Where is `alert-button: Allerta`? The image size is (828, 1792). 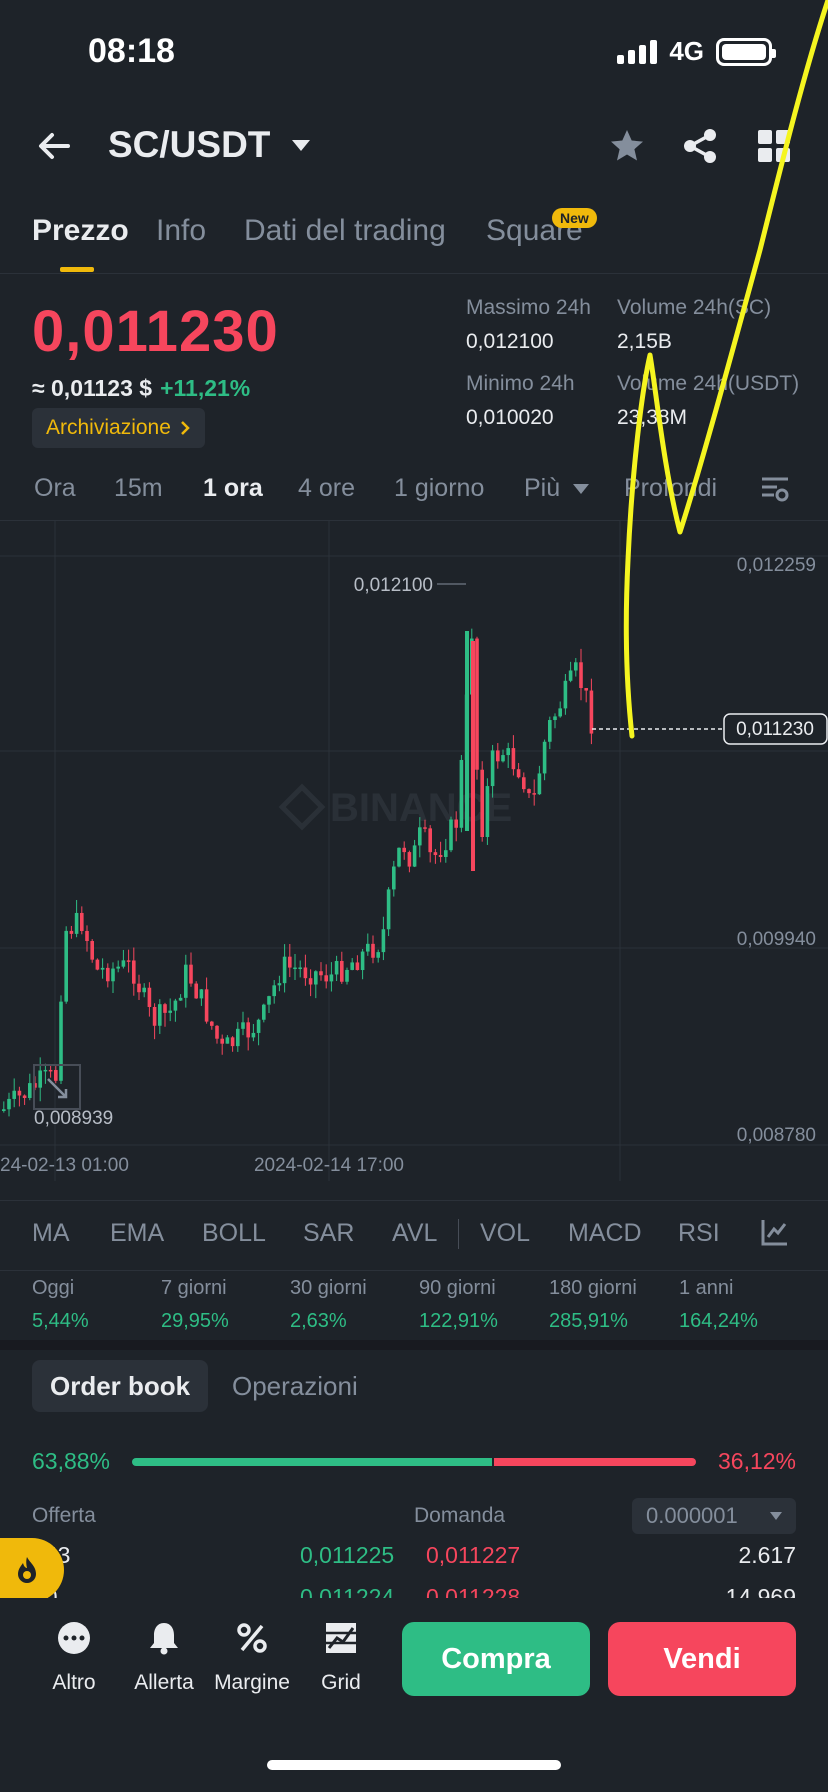 alert-button: Allerta is located at coordinates (164, 1657).